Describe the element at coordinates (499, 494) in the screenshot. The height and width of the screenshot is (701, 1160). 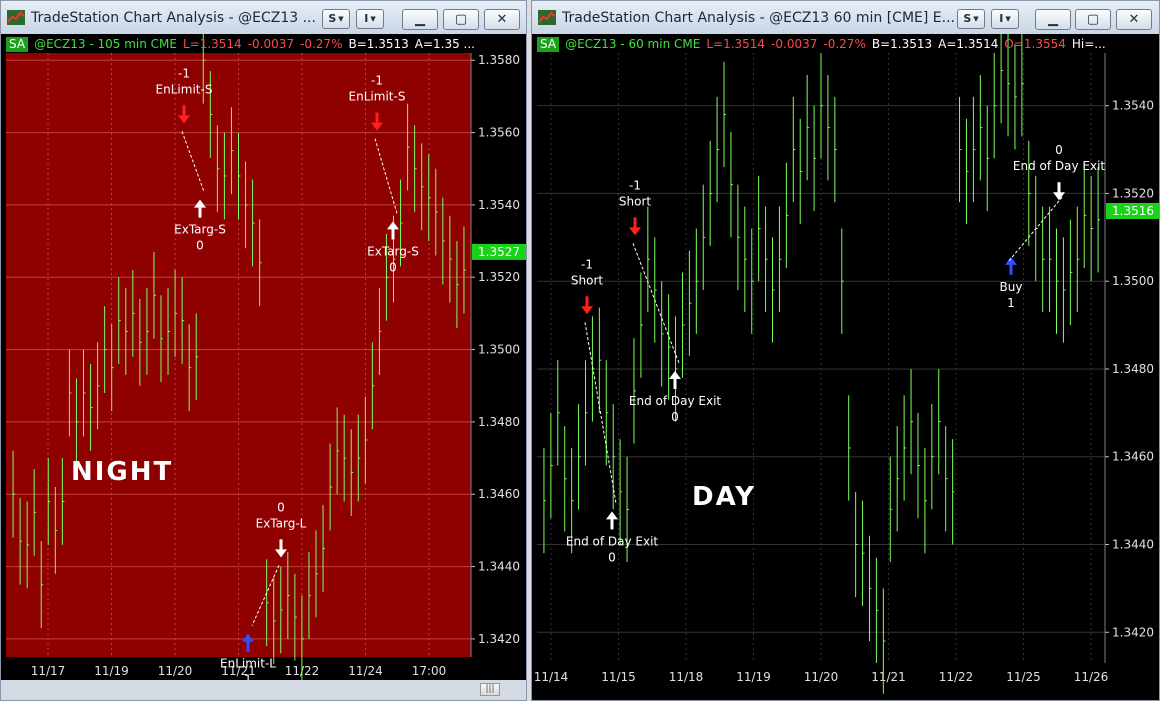
I see `price-tick-label: 1.3460` at that location.